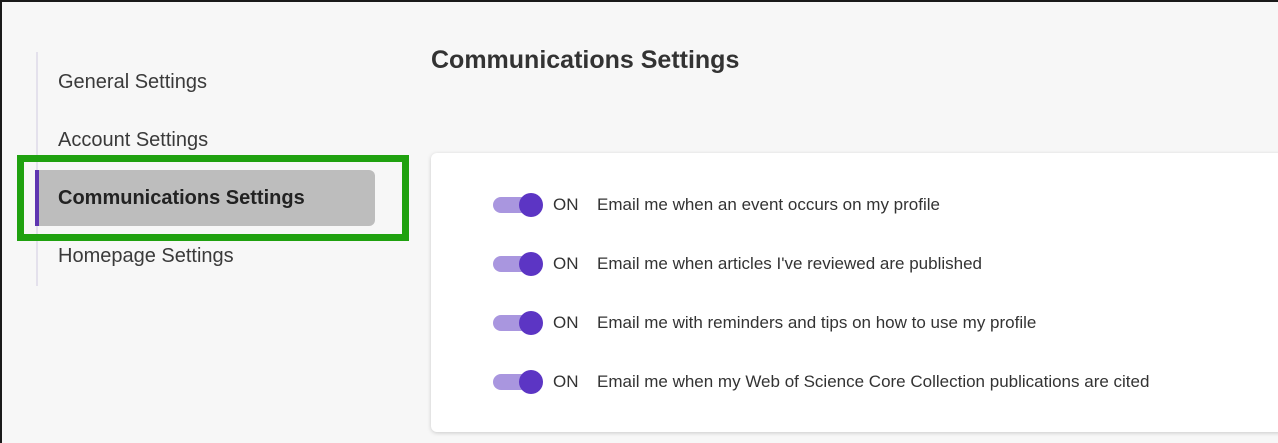  I want to click on sidebar-item-account-settings: Account Settings, so click(208, 140).